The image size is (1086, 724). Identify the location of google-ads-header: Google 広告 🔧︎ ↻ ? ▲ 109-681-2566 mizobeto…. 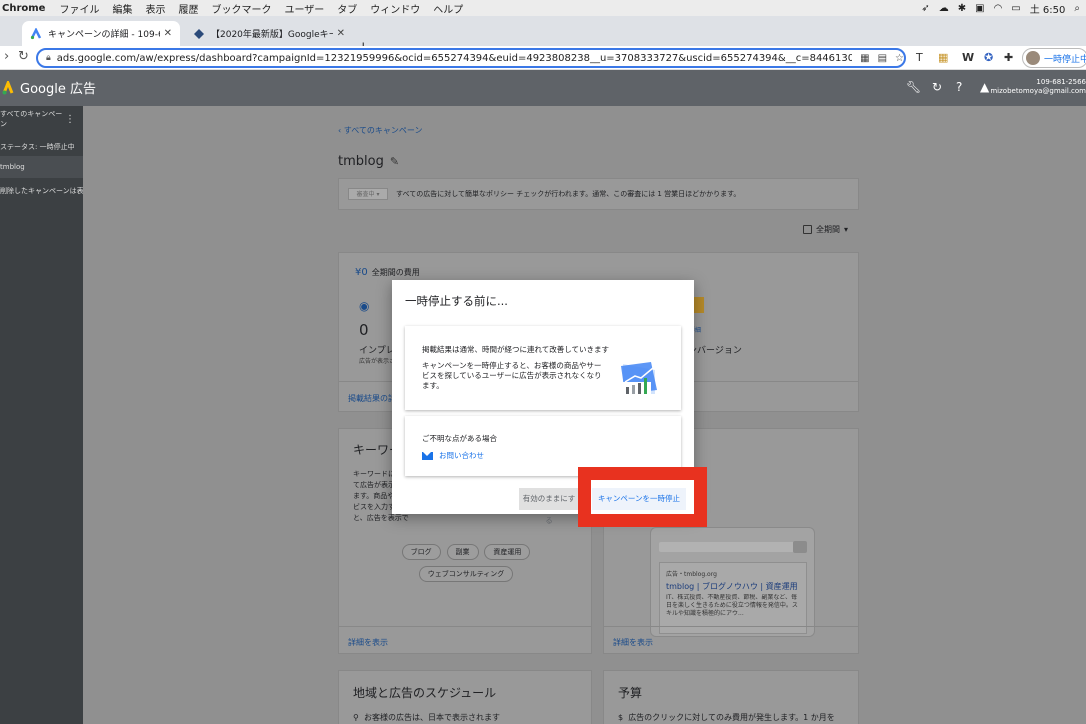
(543, 88).